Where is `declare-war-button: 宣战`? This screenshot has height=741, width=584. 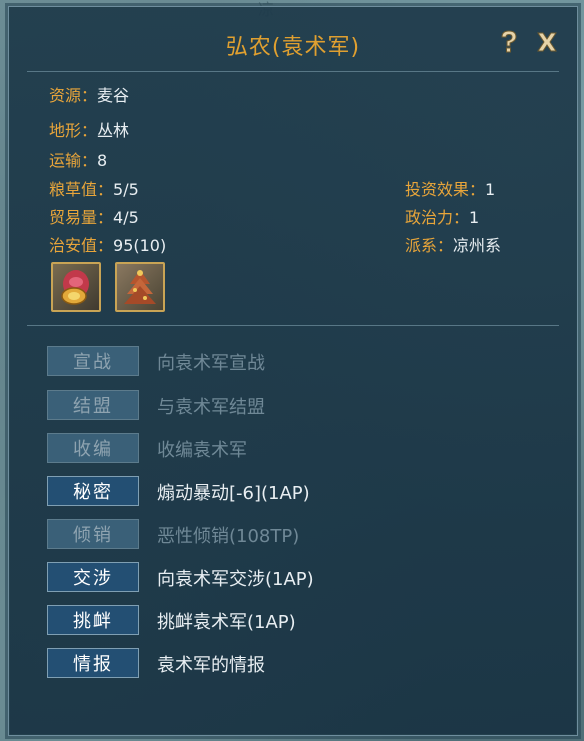 declare-war-button: 宣战 is located at coordinates (93, 361).